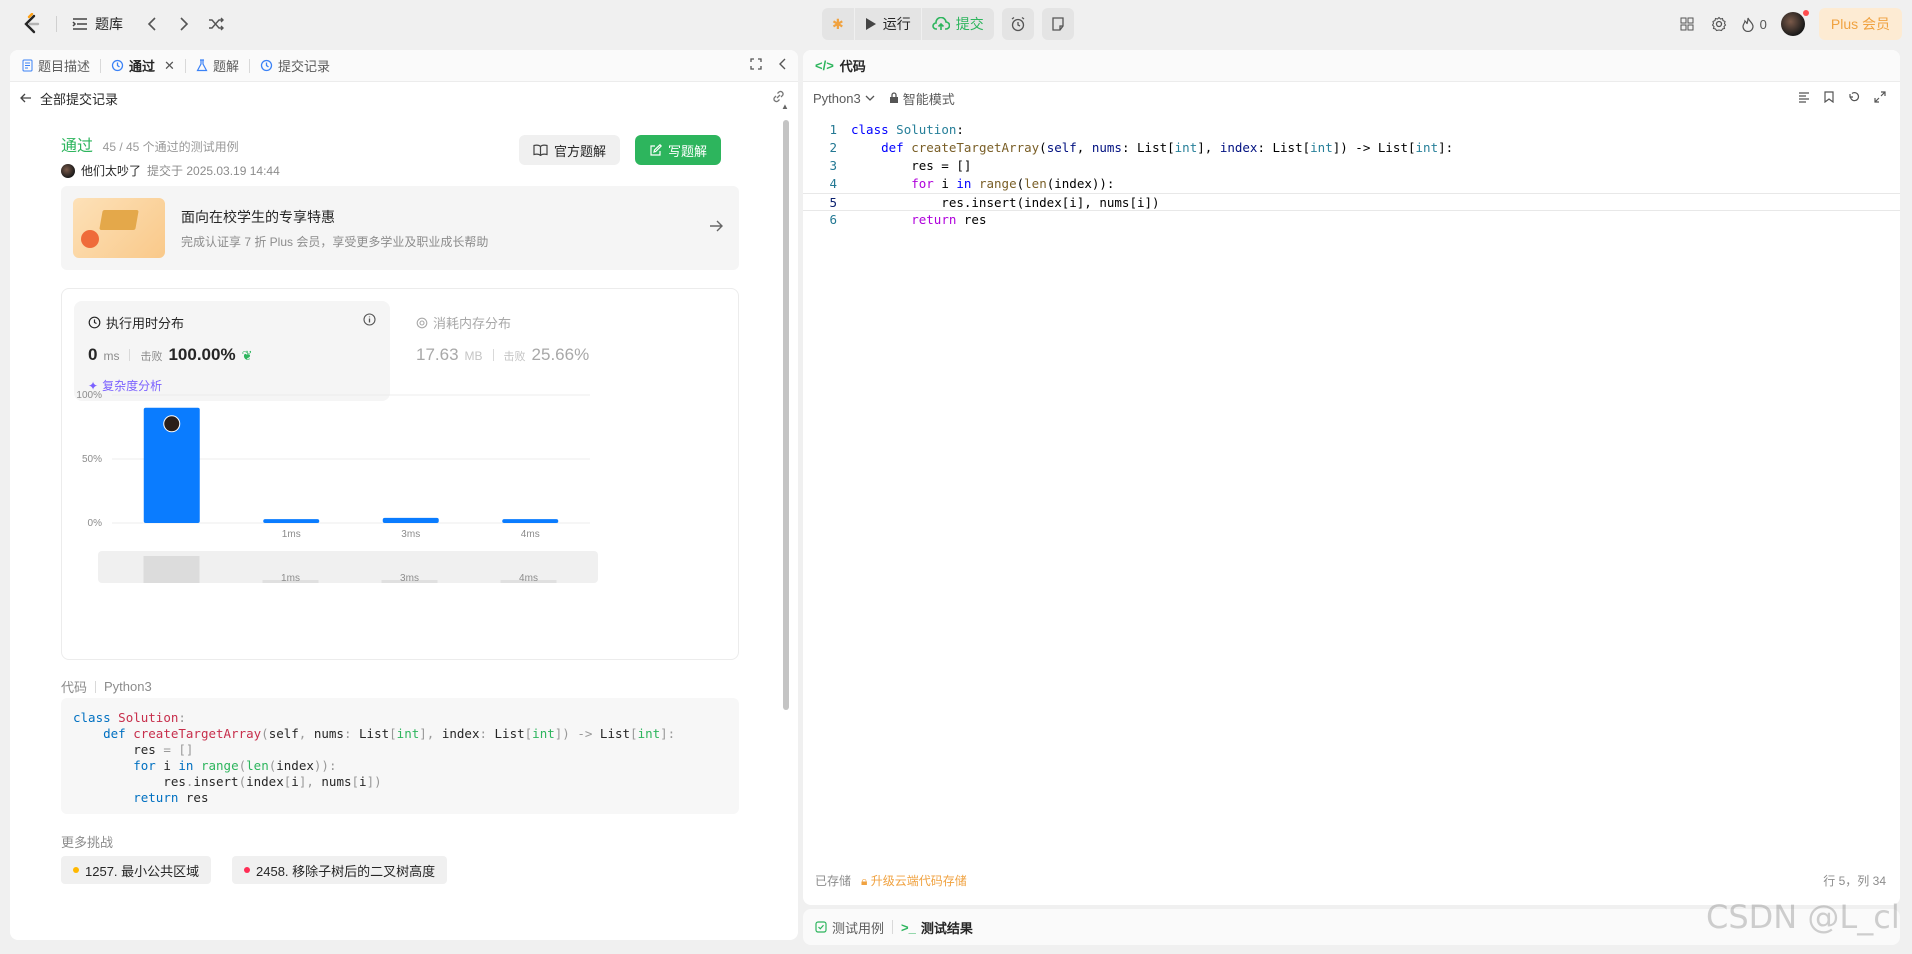 The image size is (1912, 954). Describe the element at coordinates (844, 98) in the screenshot. I see `language-select: Python3` at that location.